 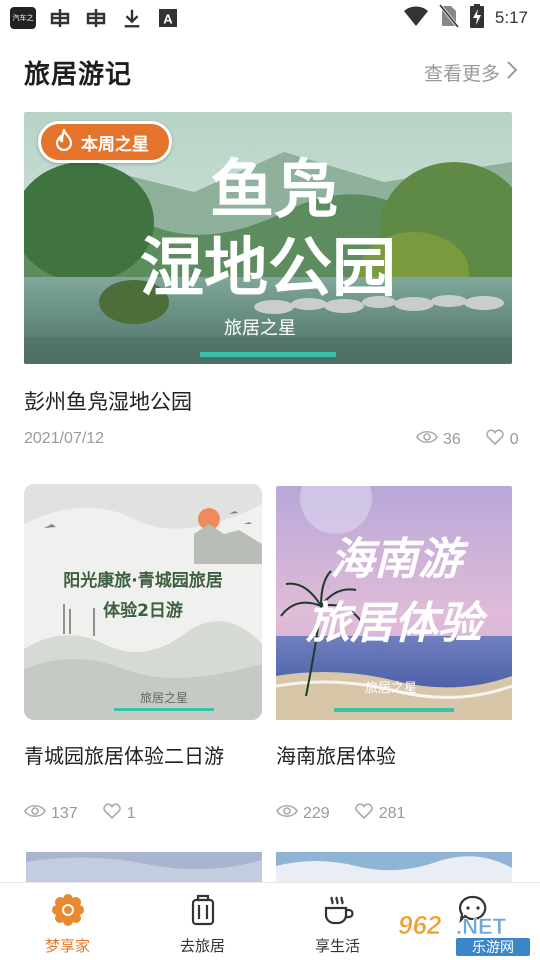 I want to click on clock: 5:17, so click(x=511, y=17).